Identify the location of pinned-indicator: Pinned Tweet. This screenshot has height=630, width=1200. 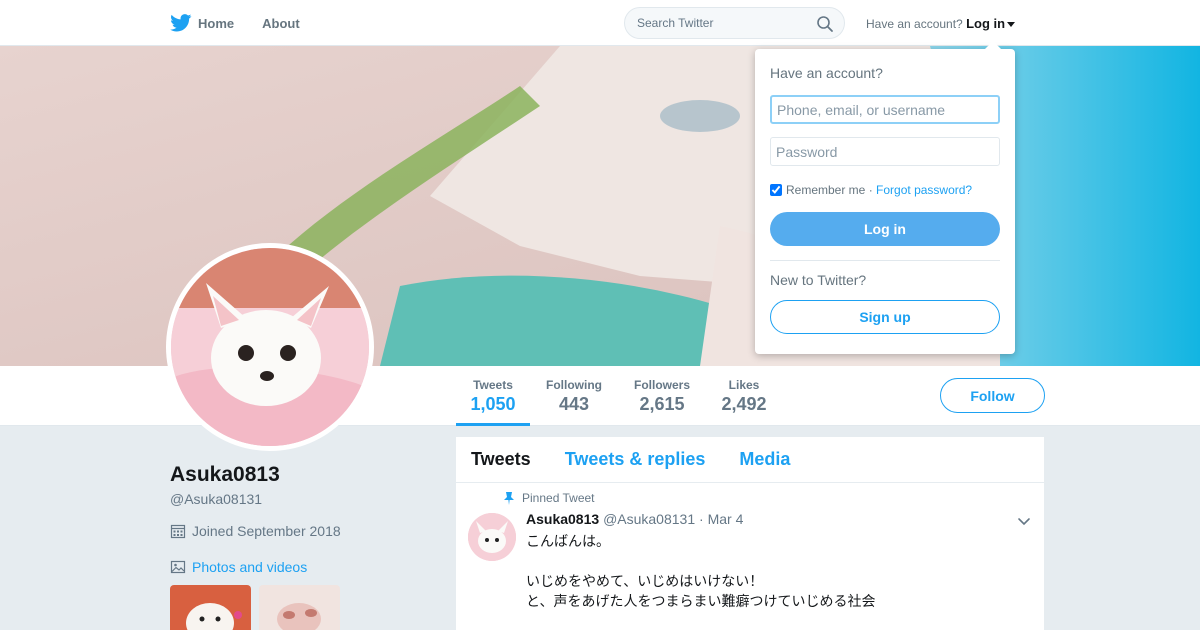
(549, 498).